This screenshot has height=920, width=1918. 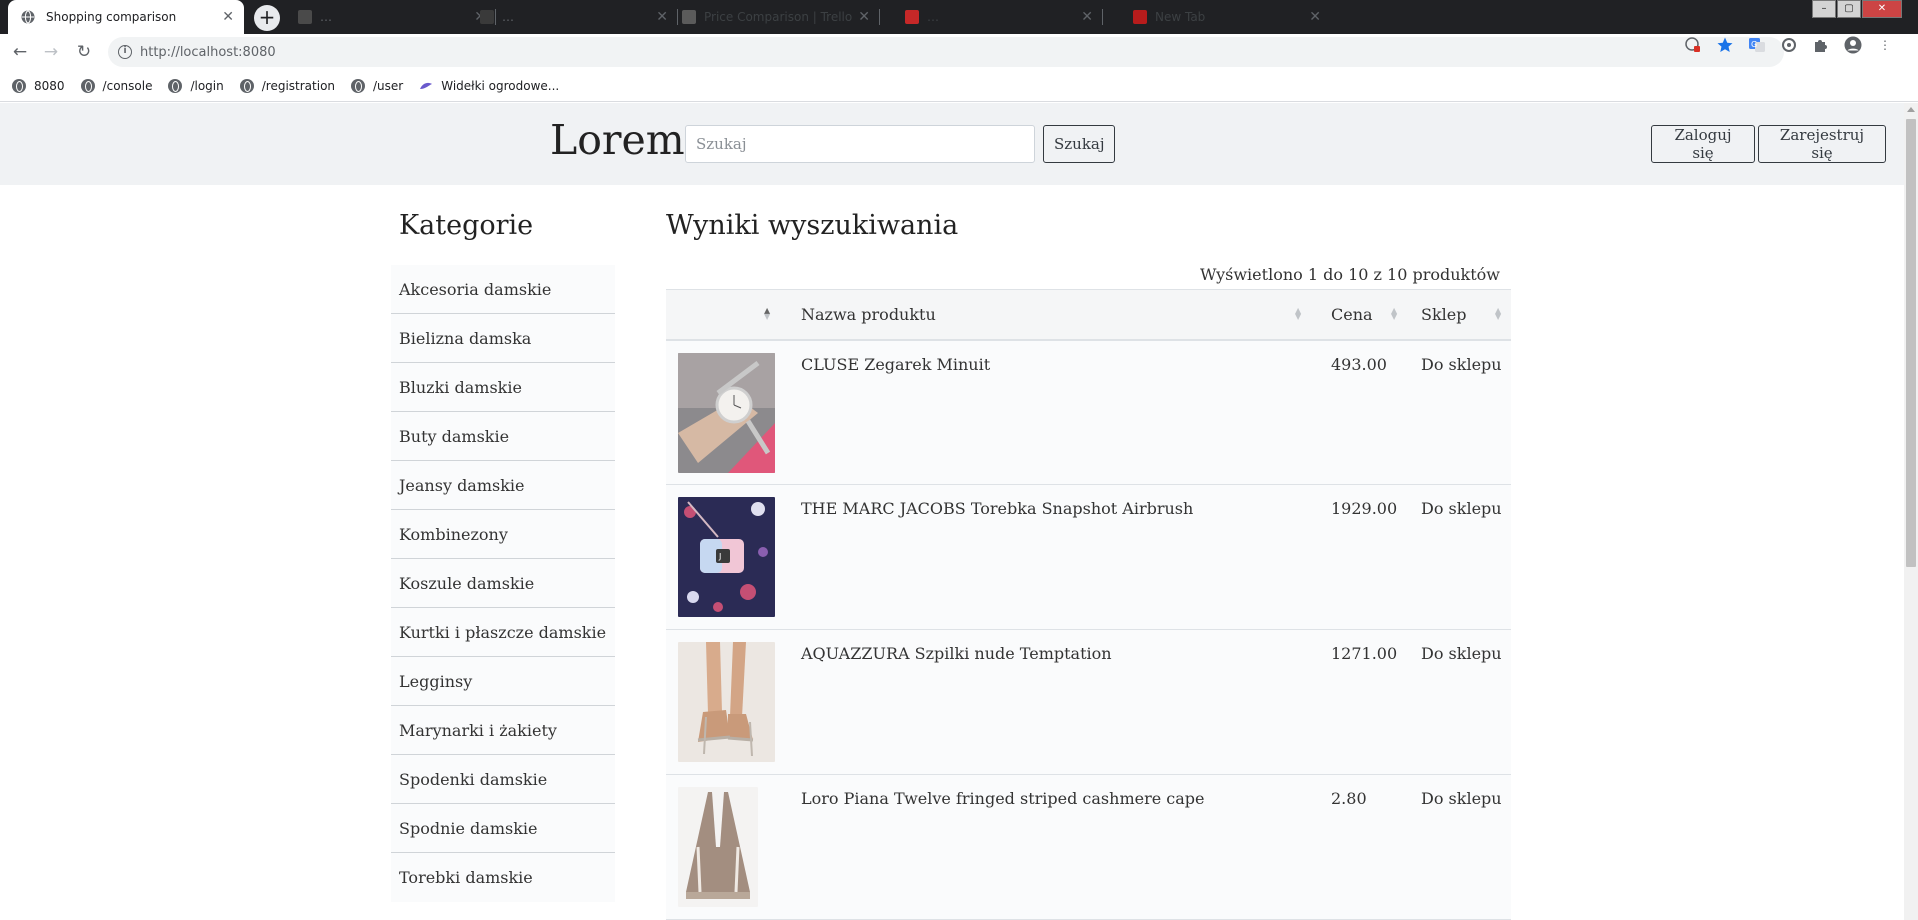 I want to click on register-button: Zarejestruj się, so click(x=1822, y=144).